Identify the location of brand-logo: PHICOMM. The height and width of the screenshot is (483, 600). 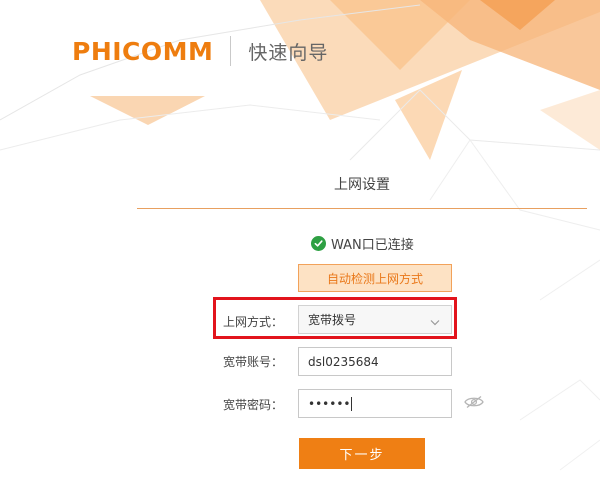
(143, 51).